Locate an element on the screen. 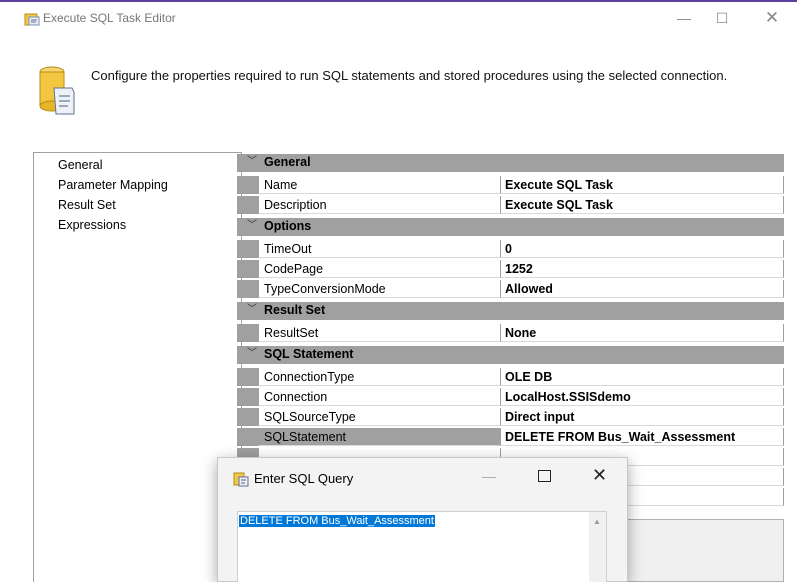 This screenshot has height=582, width=797. property-value: None is located at coordinates (521, 333).